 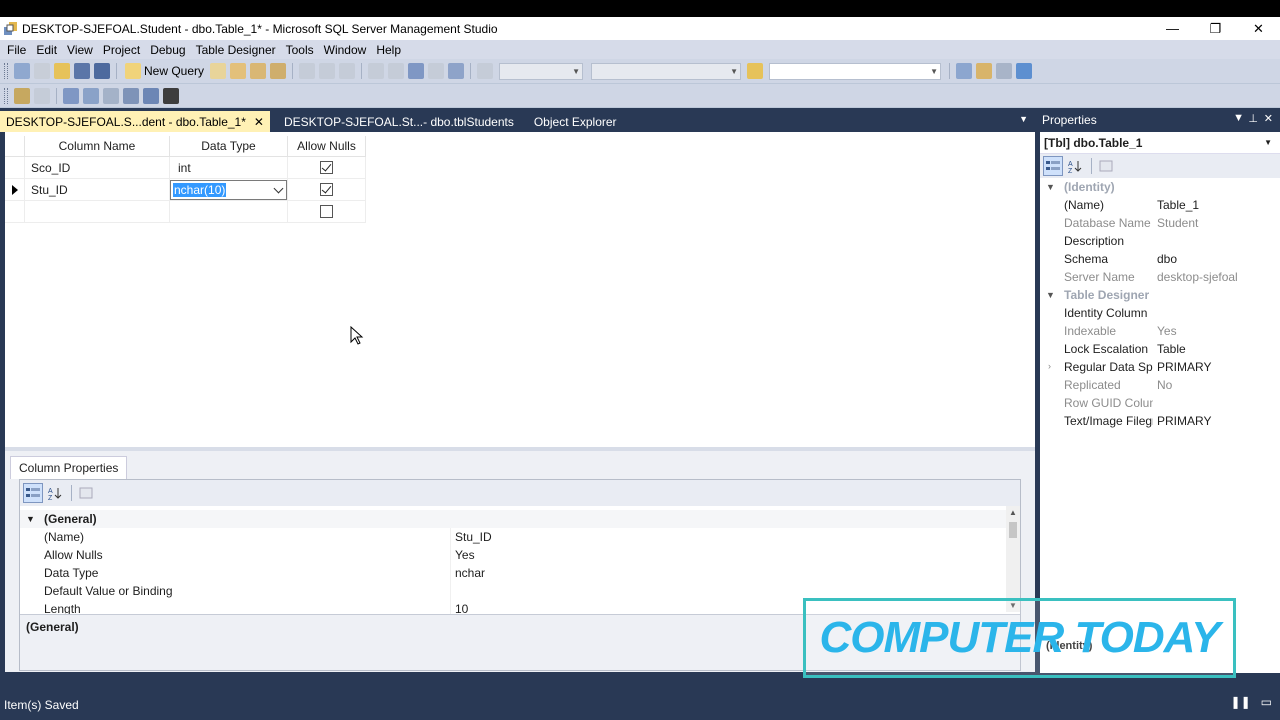 I want to click on property-row: Text/Image Filegro PRIMARY, so click(x=1160, y=421).